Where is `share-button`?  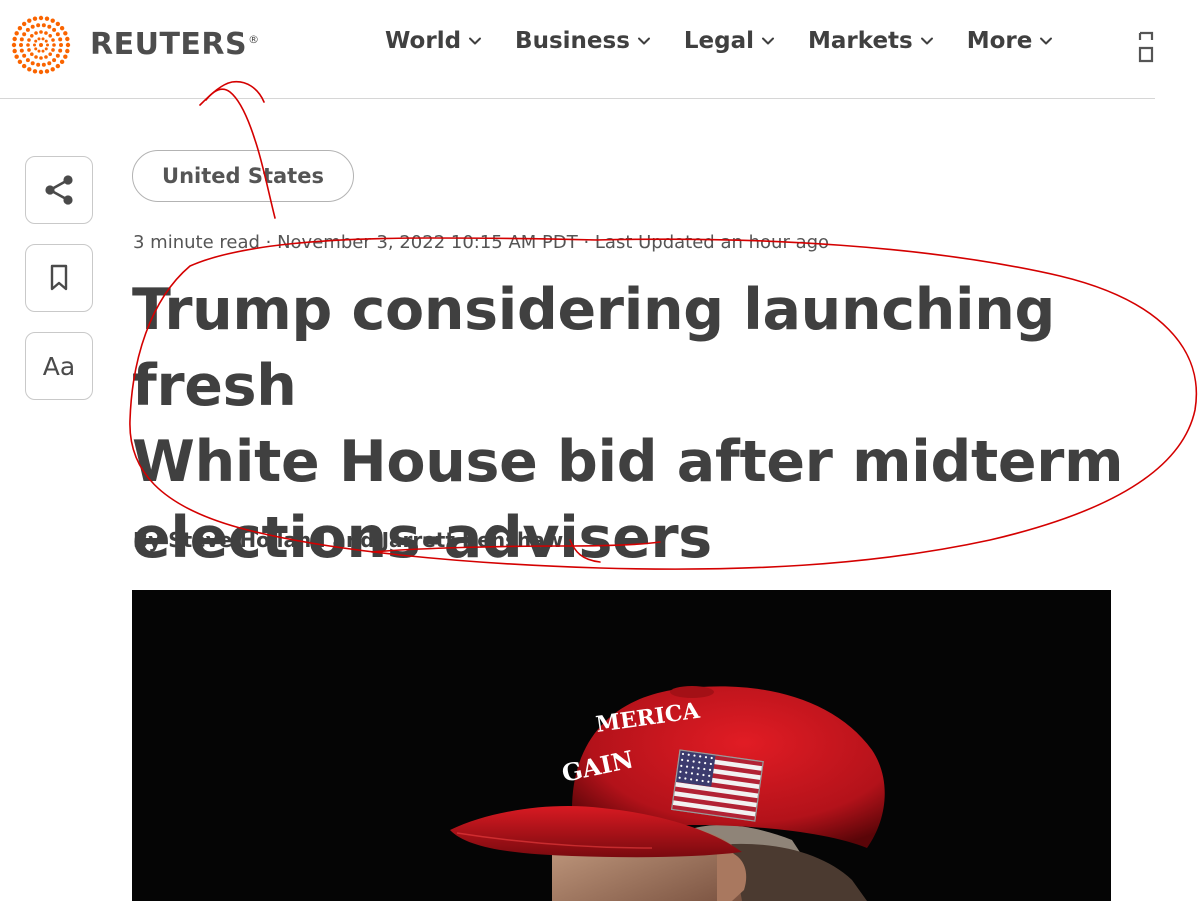
share-button is located at coordinates (59, 190).